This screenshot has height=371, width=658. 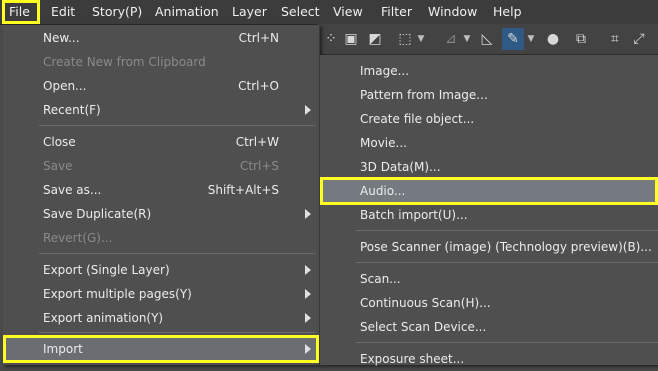 I want to click on menu-item-export-multiple-pages: Export multiple pages(Y), so click(x=161, y=294).